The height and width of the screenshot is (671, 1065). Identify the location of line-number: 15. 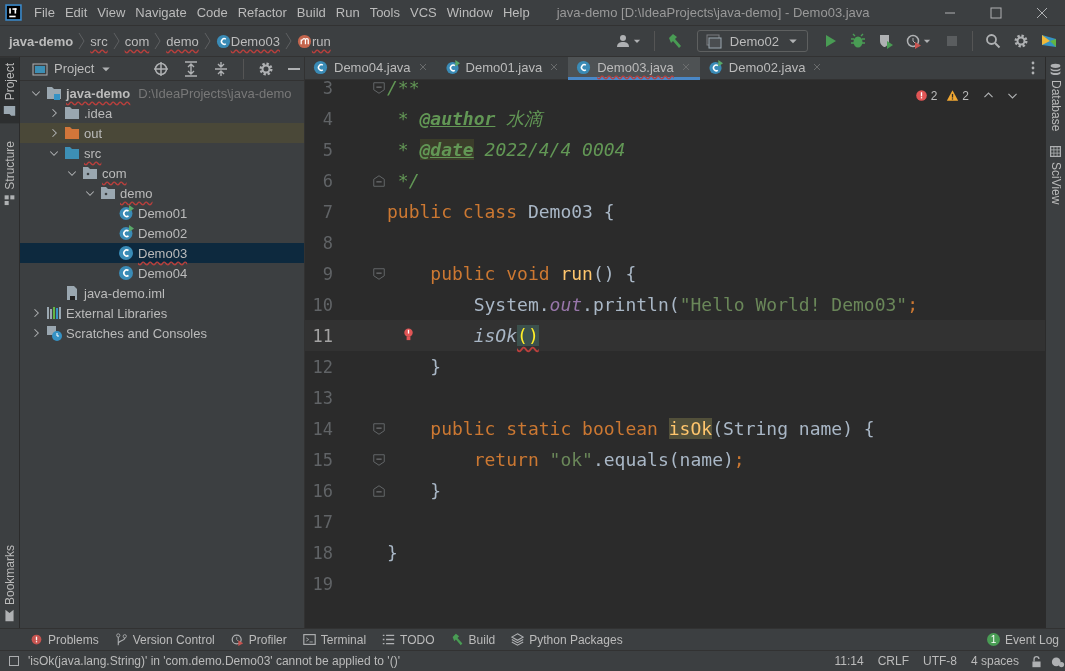
(322, 459).